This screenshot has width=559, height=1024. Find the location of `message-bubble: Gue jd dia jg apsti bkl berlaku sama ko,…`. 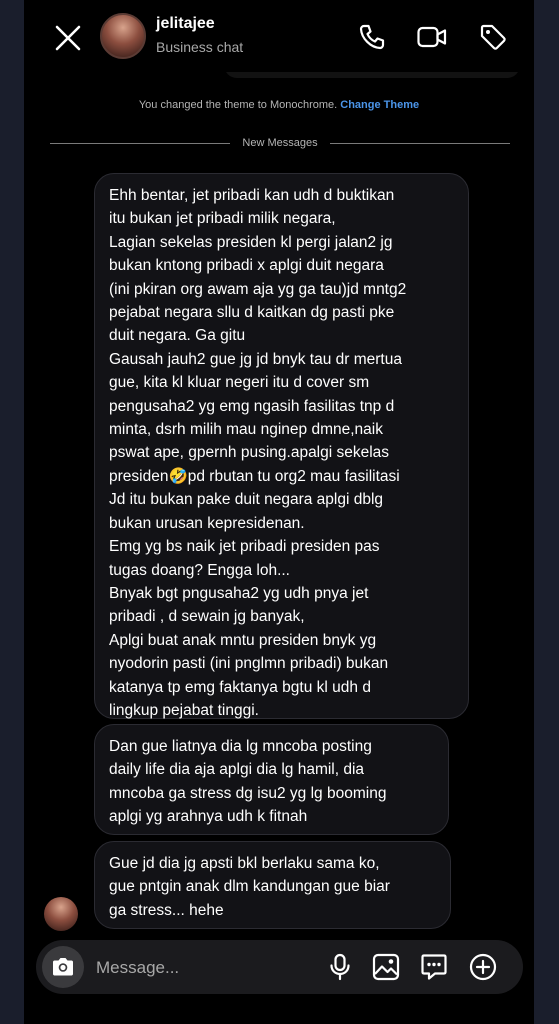

message-bubble: Gue jd dia jg apsti bkl berlaku sama ko,… is located at coordinates (272, 885).